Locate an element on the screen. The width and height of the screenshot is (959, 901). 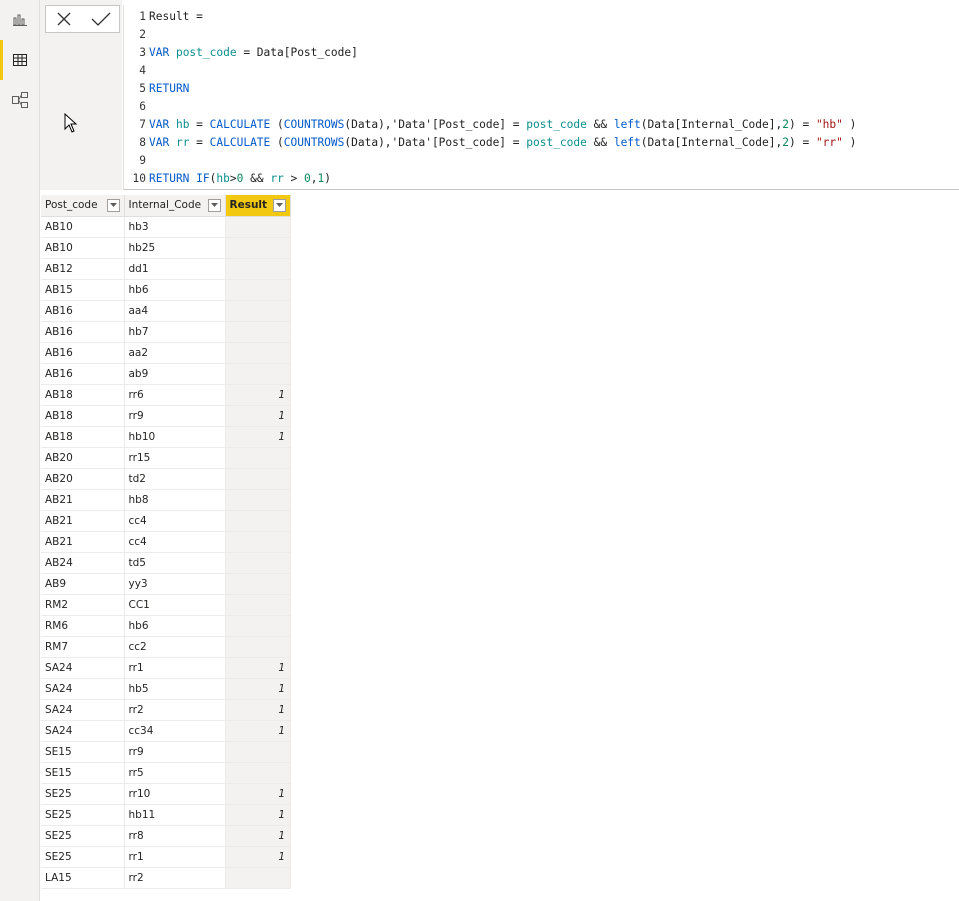
cell-internal-code: aa4 is located at coordinates (175, 311).